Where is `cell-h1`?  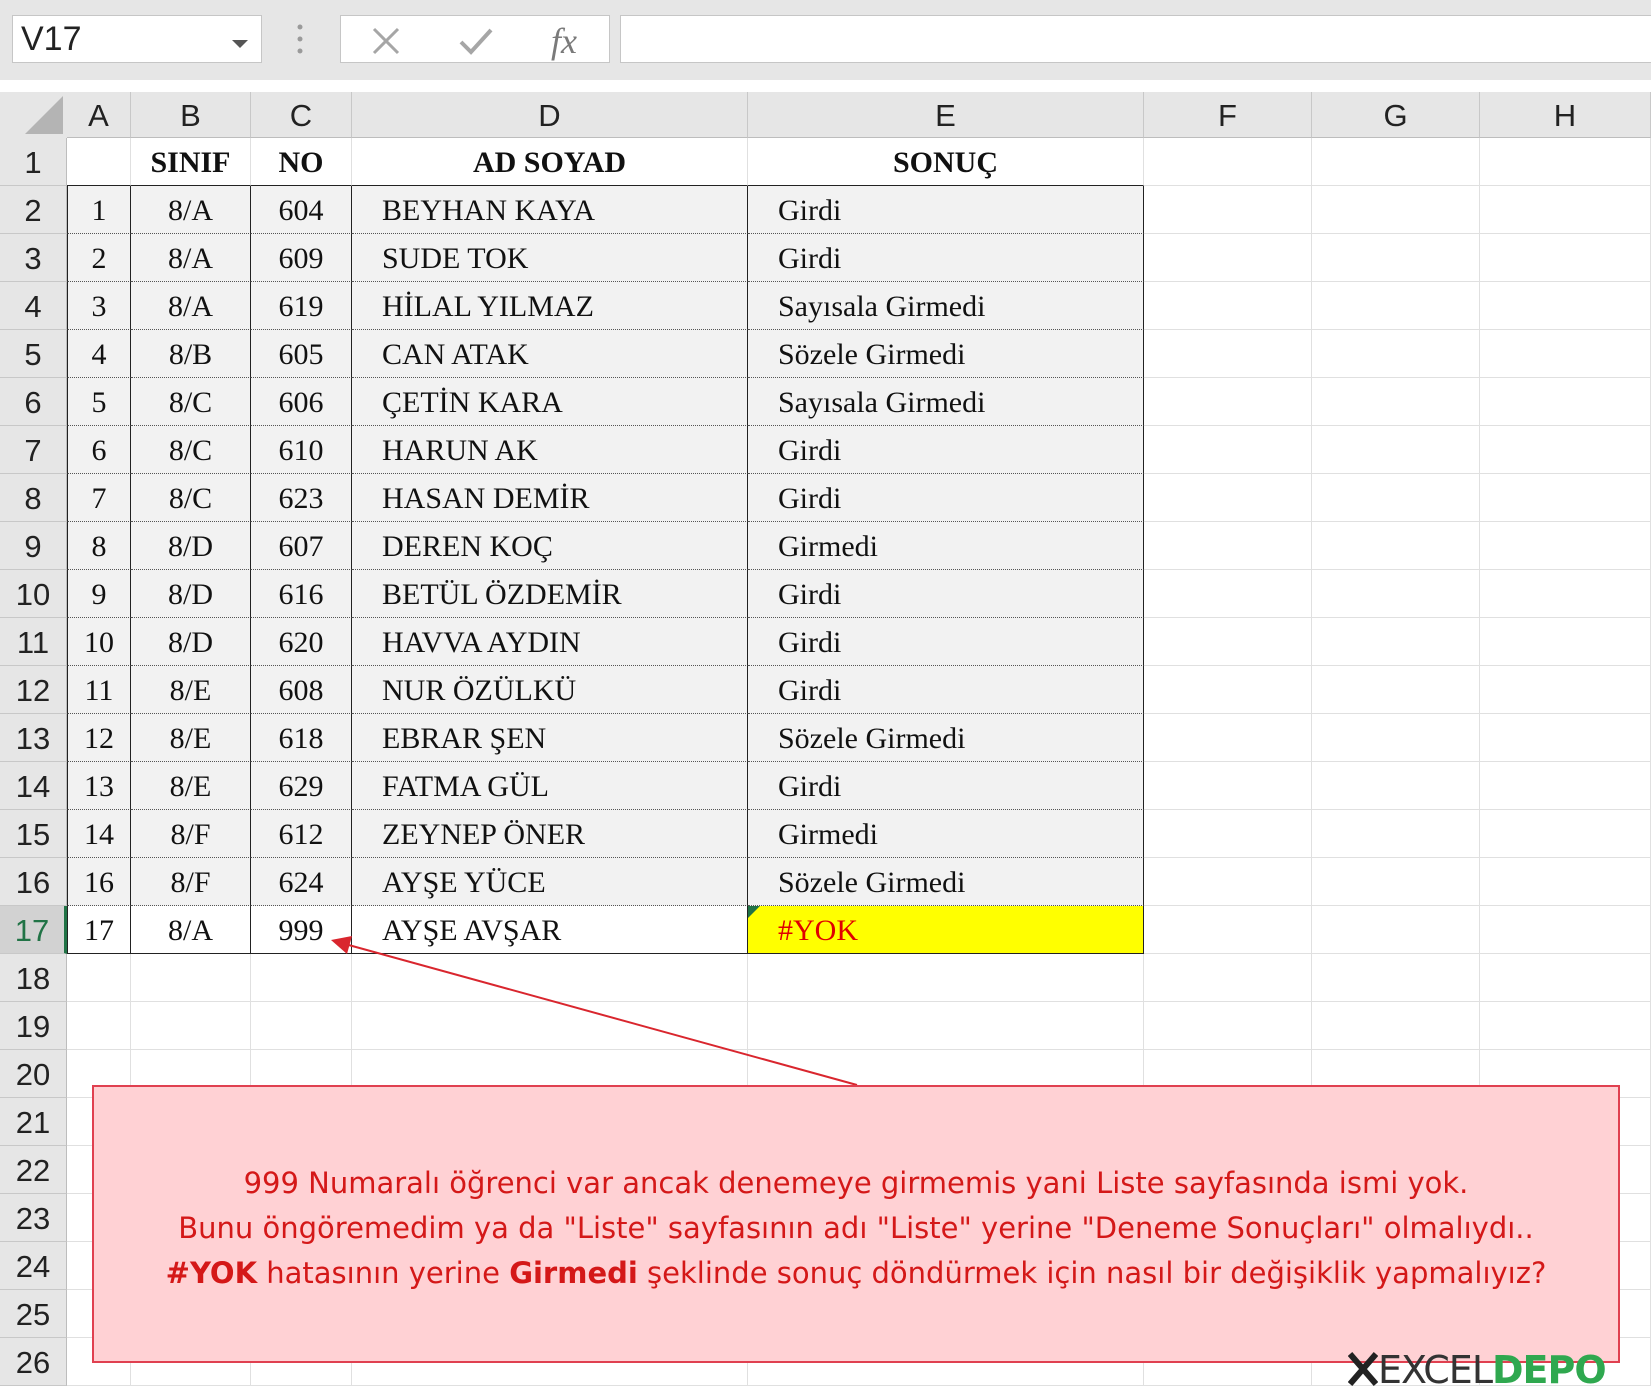
cell-h1 is located at coordinates (1565, 162).